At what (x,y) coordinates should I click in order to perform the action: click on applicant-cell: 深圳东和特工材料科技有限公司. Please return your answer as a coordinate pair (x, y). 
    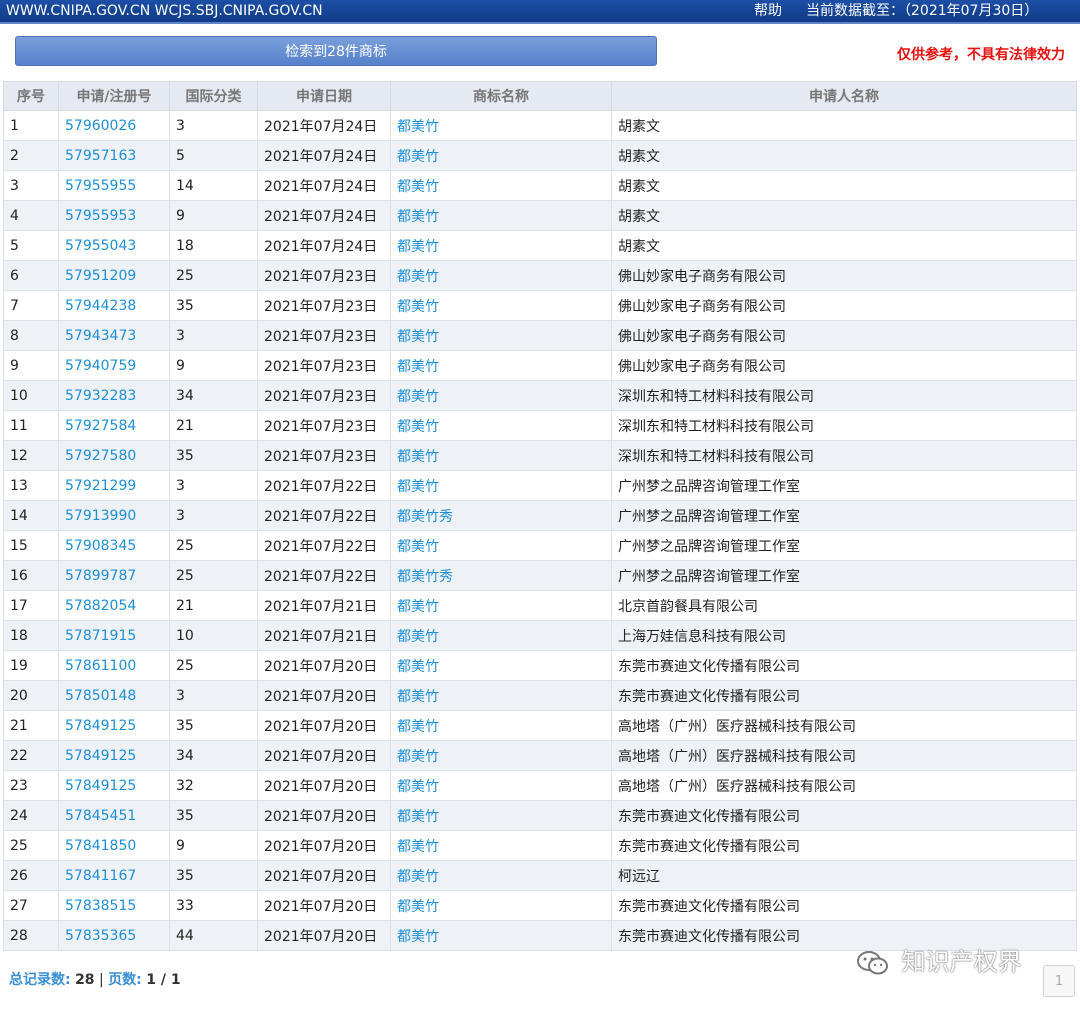
    Looking at the image, I should click on (844, 425).